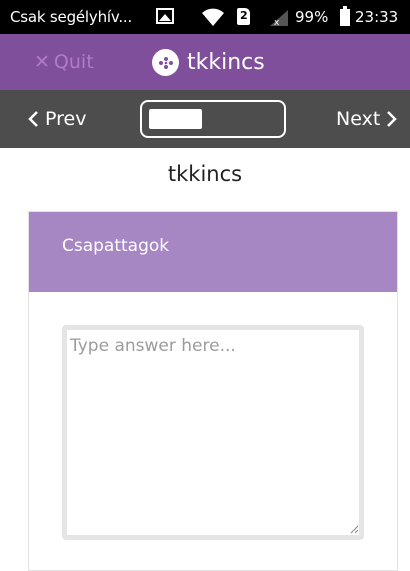  What do you see at coordinates (42, 62) in the screenshot?
I see `close-icon: ✕` at bounding box center [42, 62].